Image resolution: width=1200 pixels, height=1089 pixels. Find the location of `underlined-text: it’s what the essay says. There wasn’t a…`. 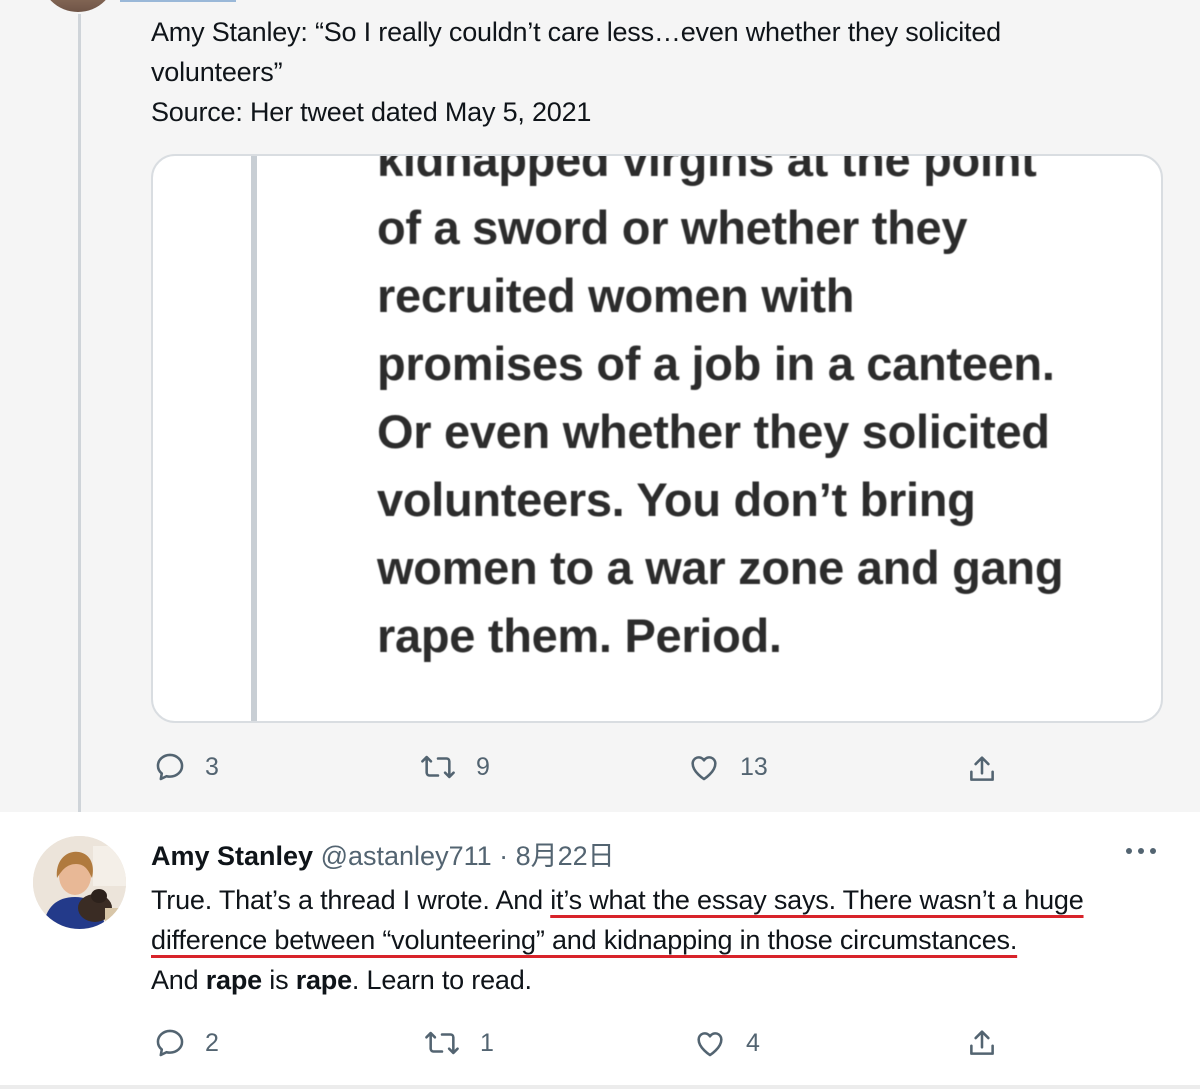

underlined-text: it’s what the essay says. There wasn’t a… is located at coordinates (817, 900).